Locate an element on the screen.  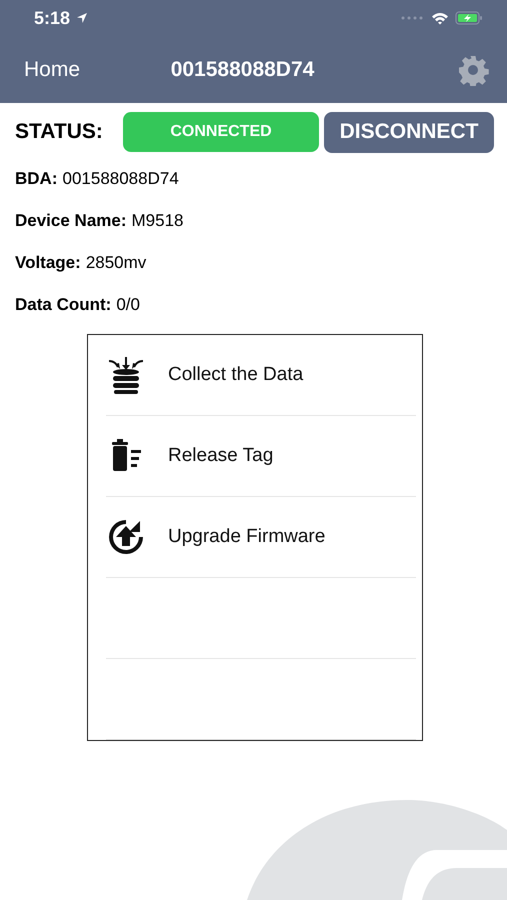
field-label: BDA: is located at coordinates (36, 179).